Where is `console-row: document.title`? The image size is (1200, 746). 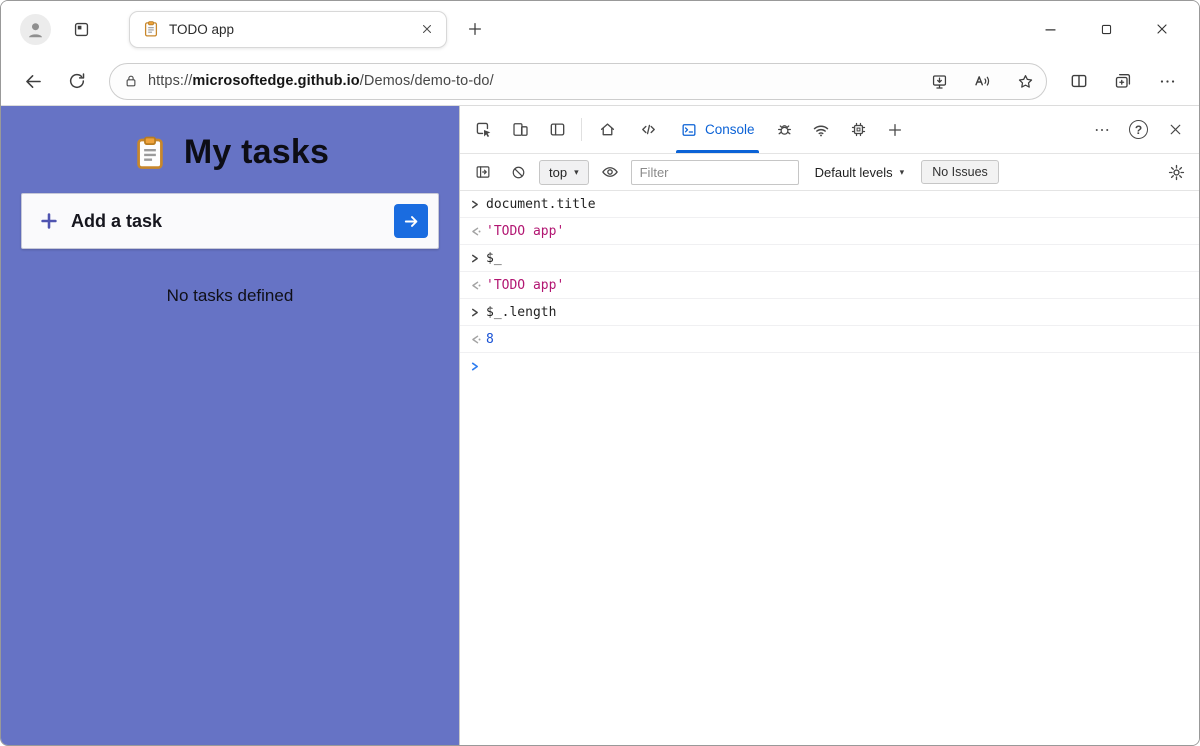
console-row: document.title is located at coordinates (829, 204).